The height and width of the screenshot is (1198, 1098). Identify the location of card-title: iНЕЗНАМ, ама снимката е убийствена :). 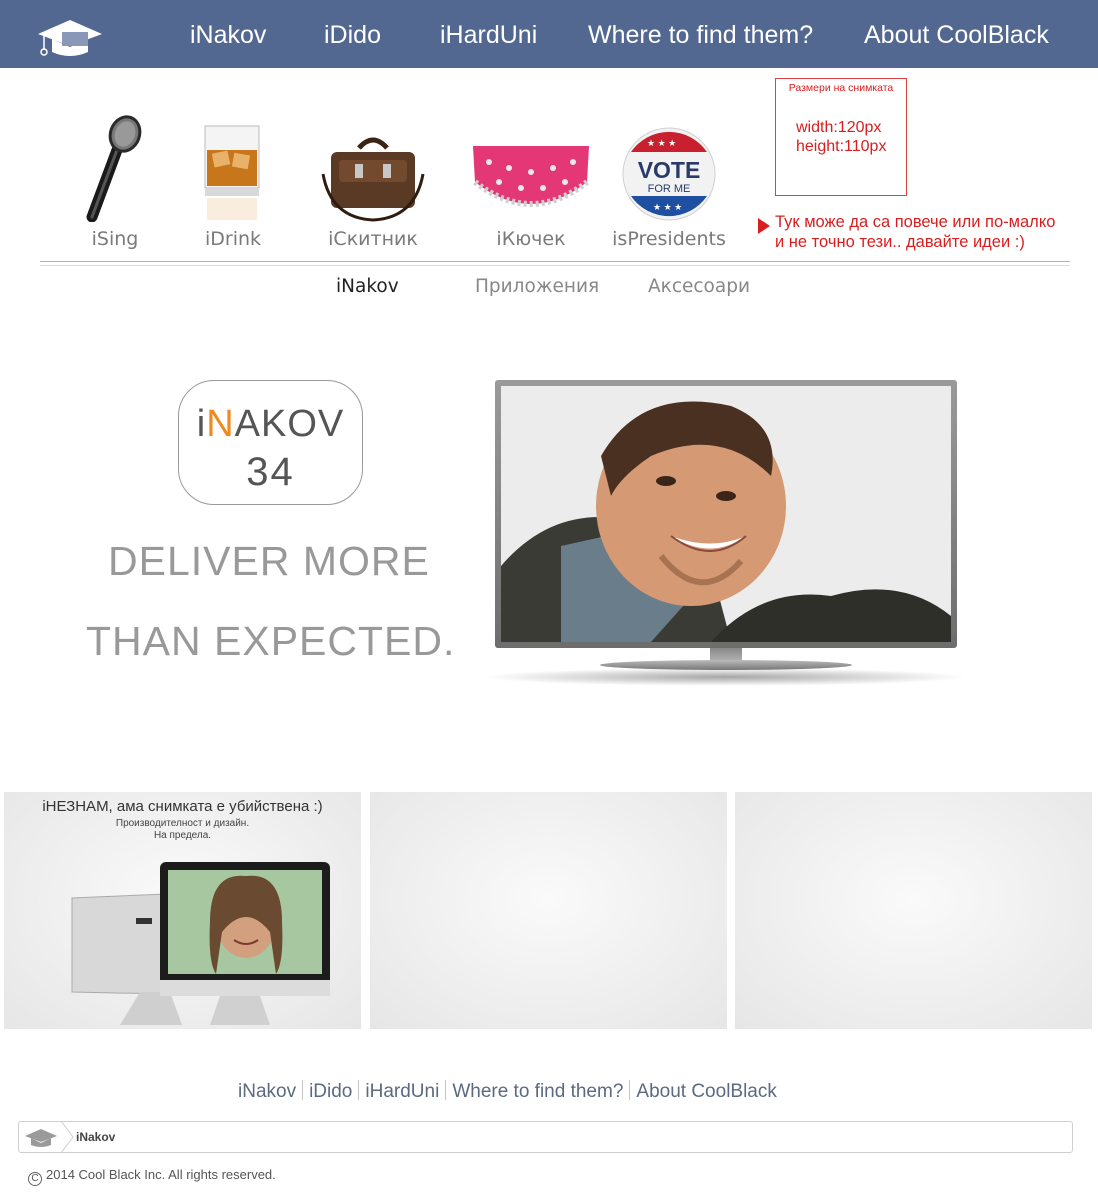
(182, 806).